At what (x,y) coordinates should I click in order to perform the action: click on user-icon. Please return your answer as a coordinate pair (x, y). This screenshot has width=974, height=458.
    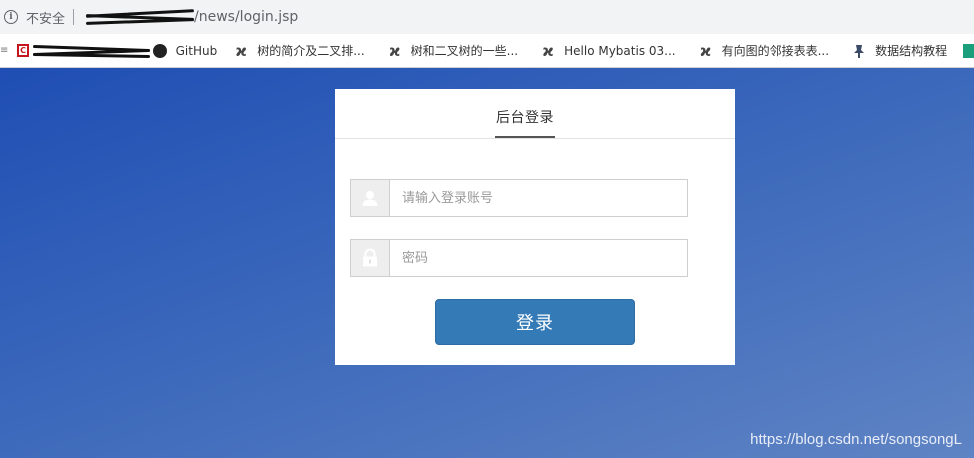
    Looking at the image, I should click on (370, 198).